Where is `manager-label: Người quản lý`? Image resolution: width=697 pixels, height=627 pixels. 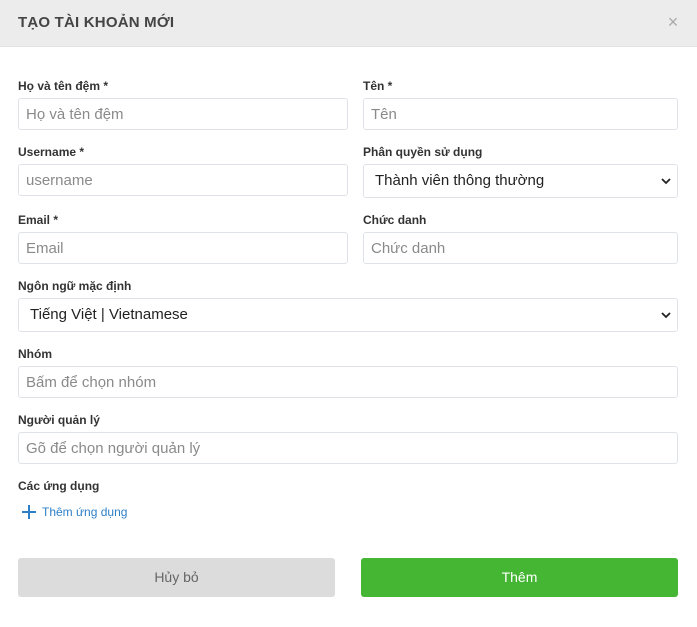 manager-label: Người quản lý is located at coordinates (59, 420).